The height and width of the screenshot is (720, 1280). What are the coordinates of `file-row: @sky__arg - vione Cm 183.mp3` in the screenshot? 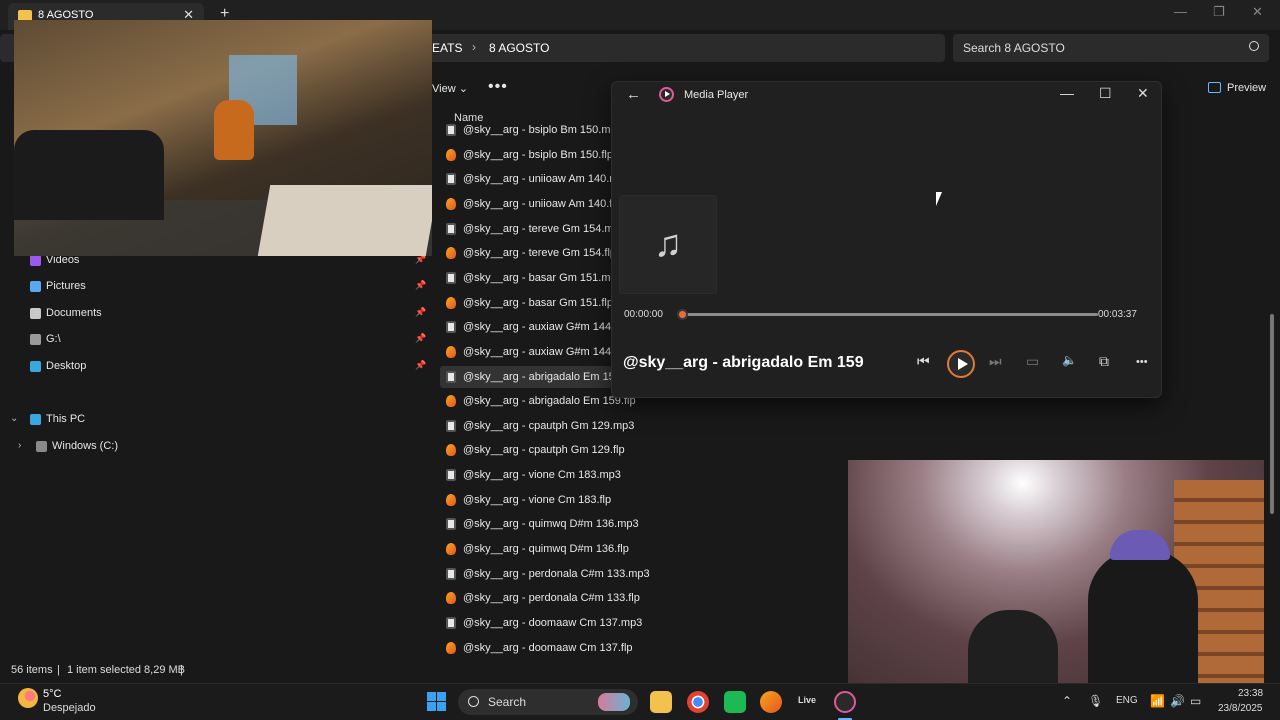 It's located at (530, 475).